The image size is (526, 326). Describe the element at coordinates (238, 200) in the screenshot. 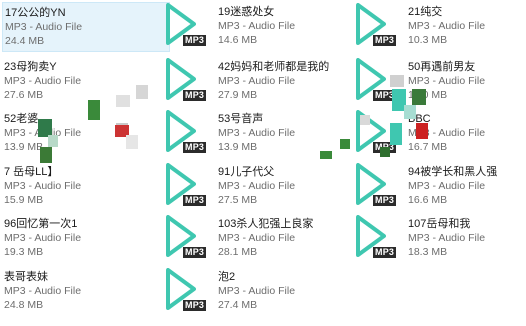

I see `file-size: 27.5 MB` at that location.